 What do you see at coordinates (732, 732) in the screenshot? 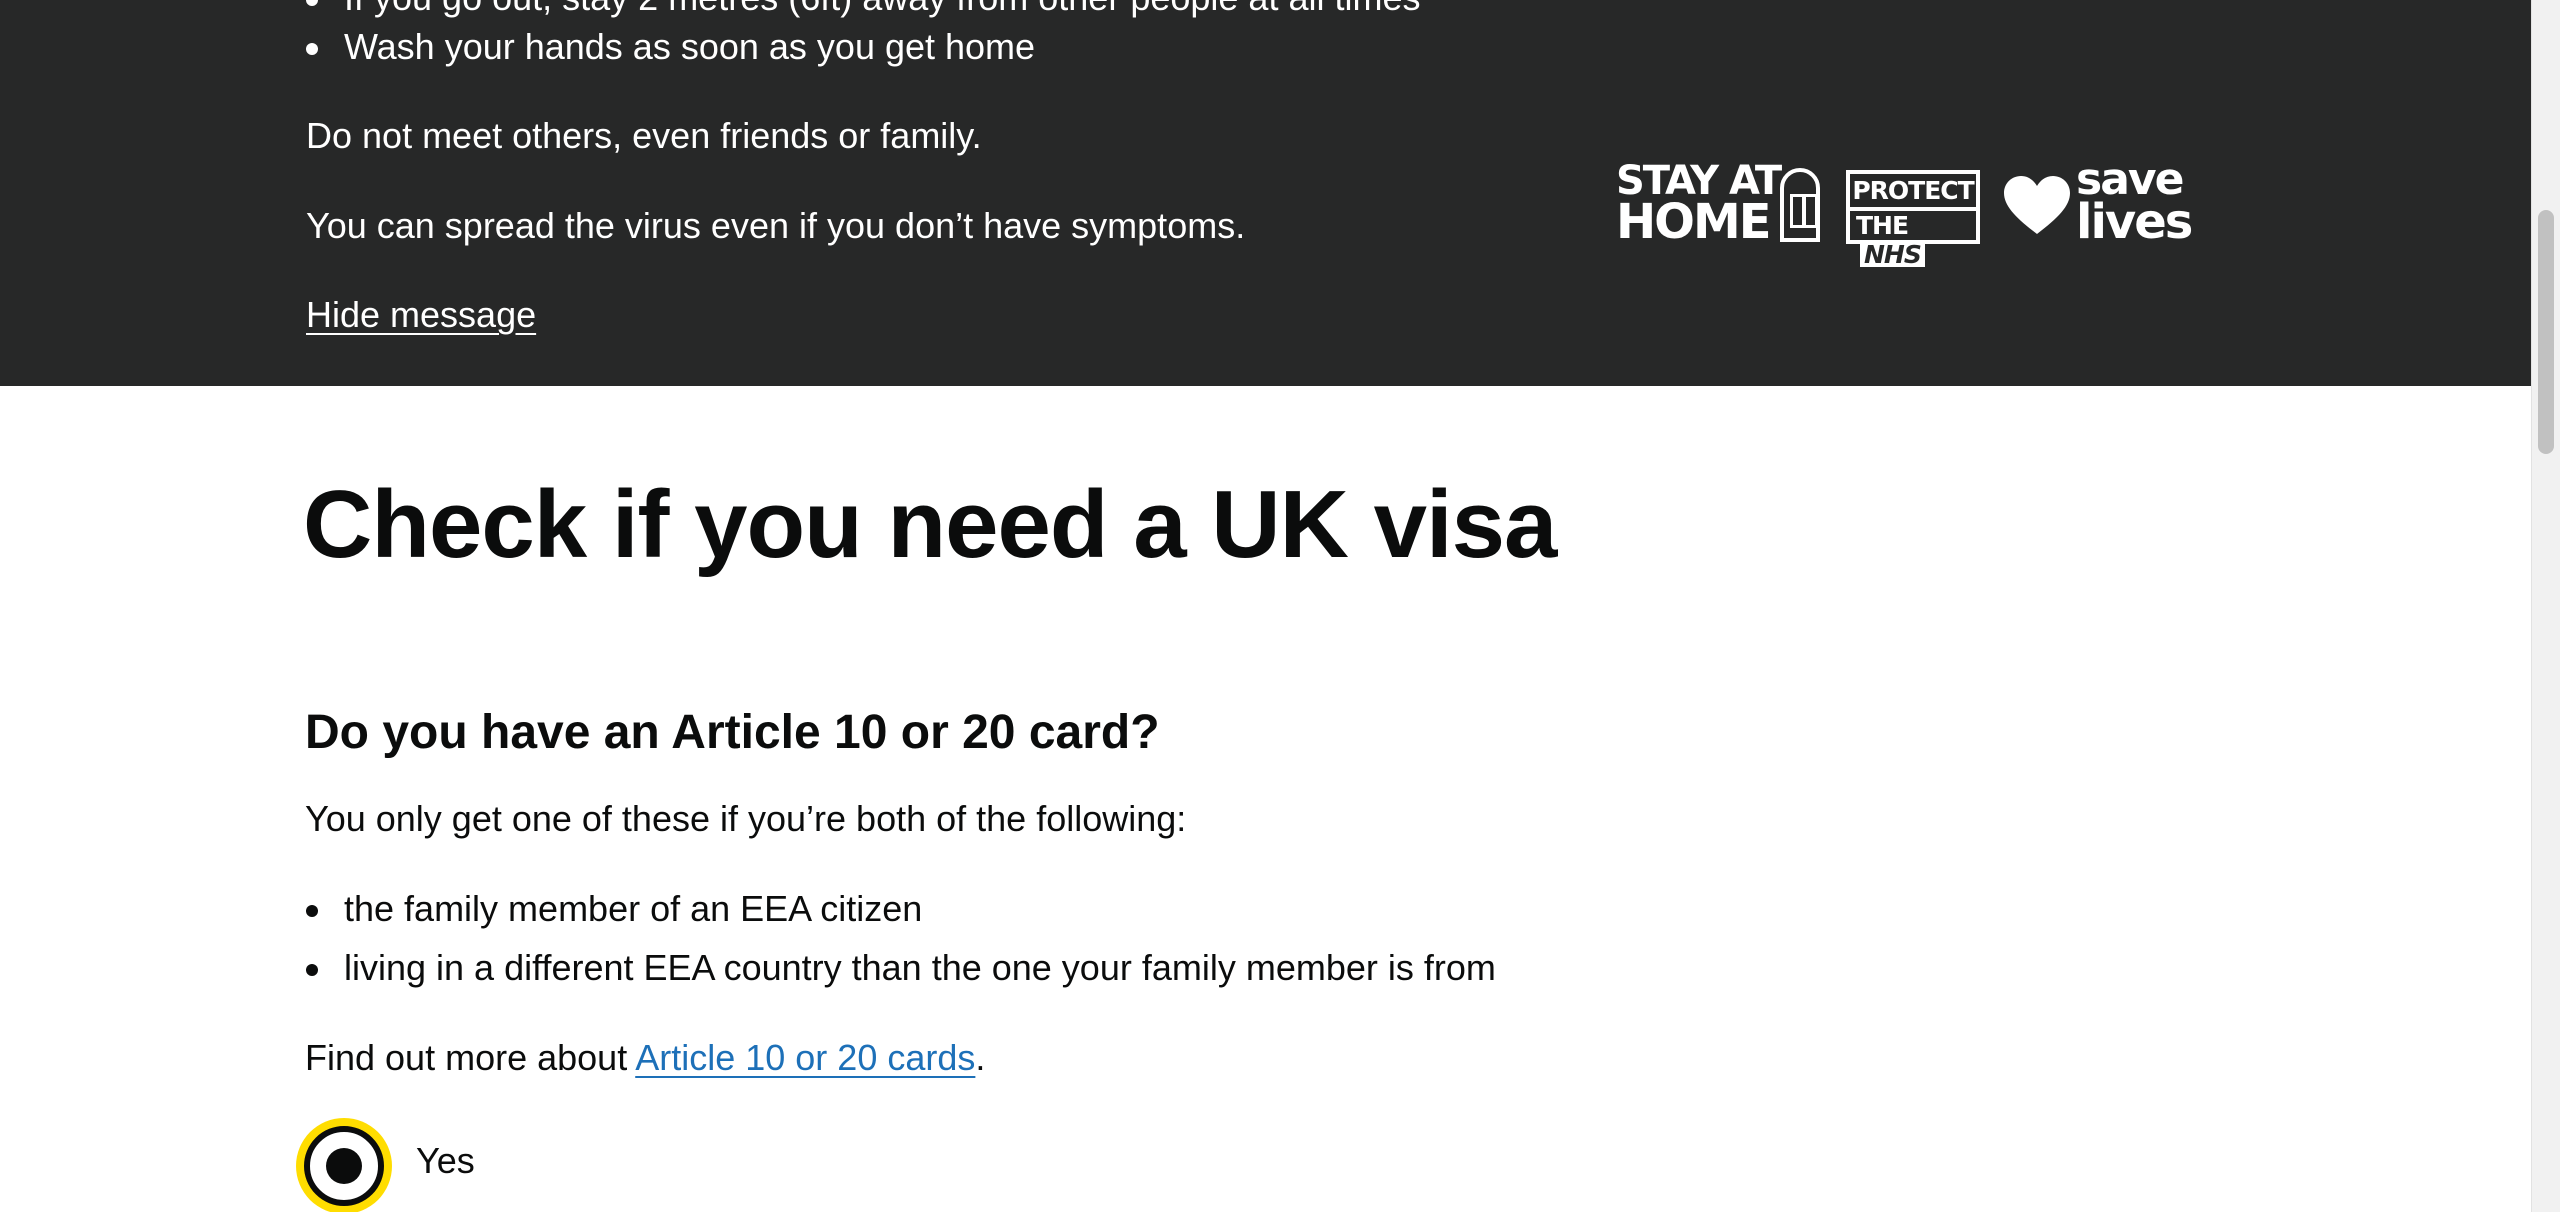
I see `question-heading: Do you have an Article 10 or 20 card?` at bounding box center [732, 732].